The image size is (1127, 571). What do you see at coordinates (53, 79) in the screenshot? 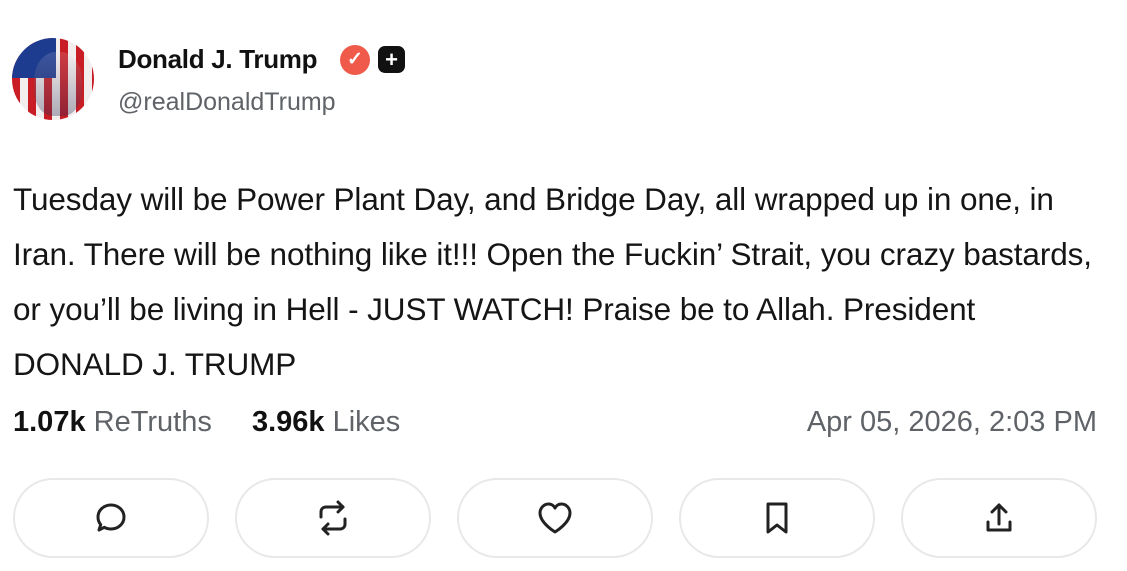
I see `avatar` at bounding box center [53, 79].